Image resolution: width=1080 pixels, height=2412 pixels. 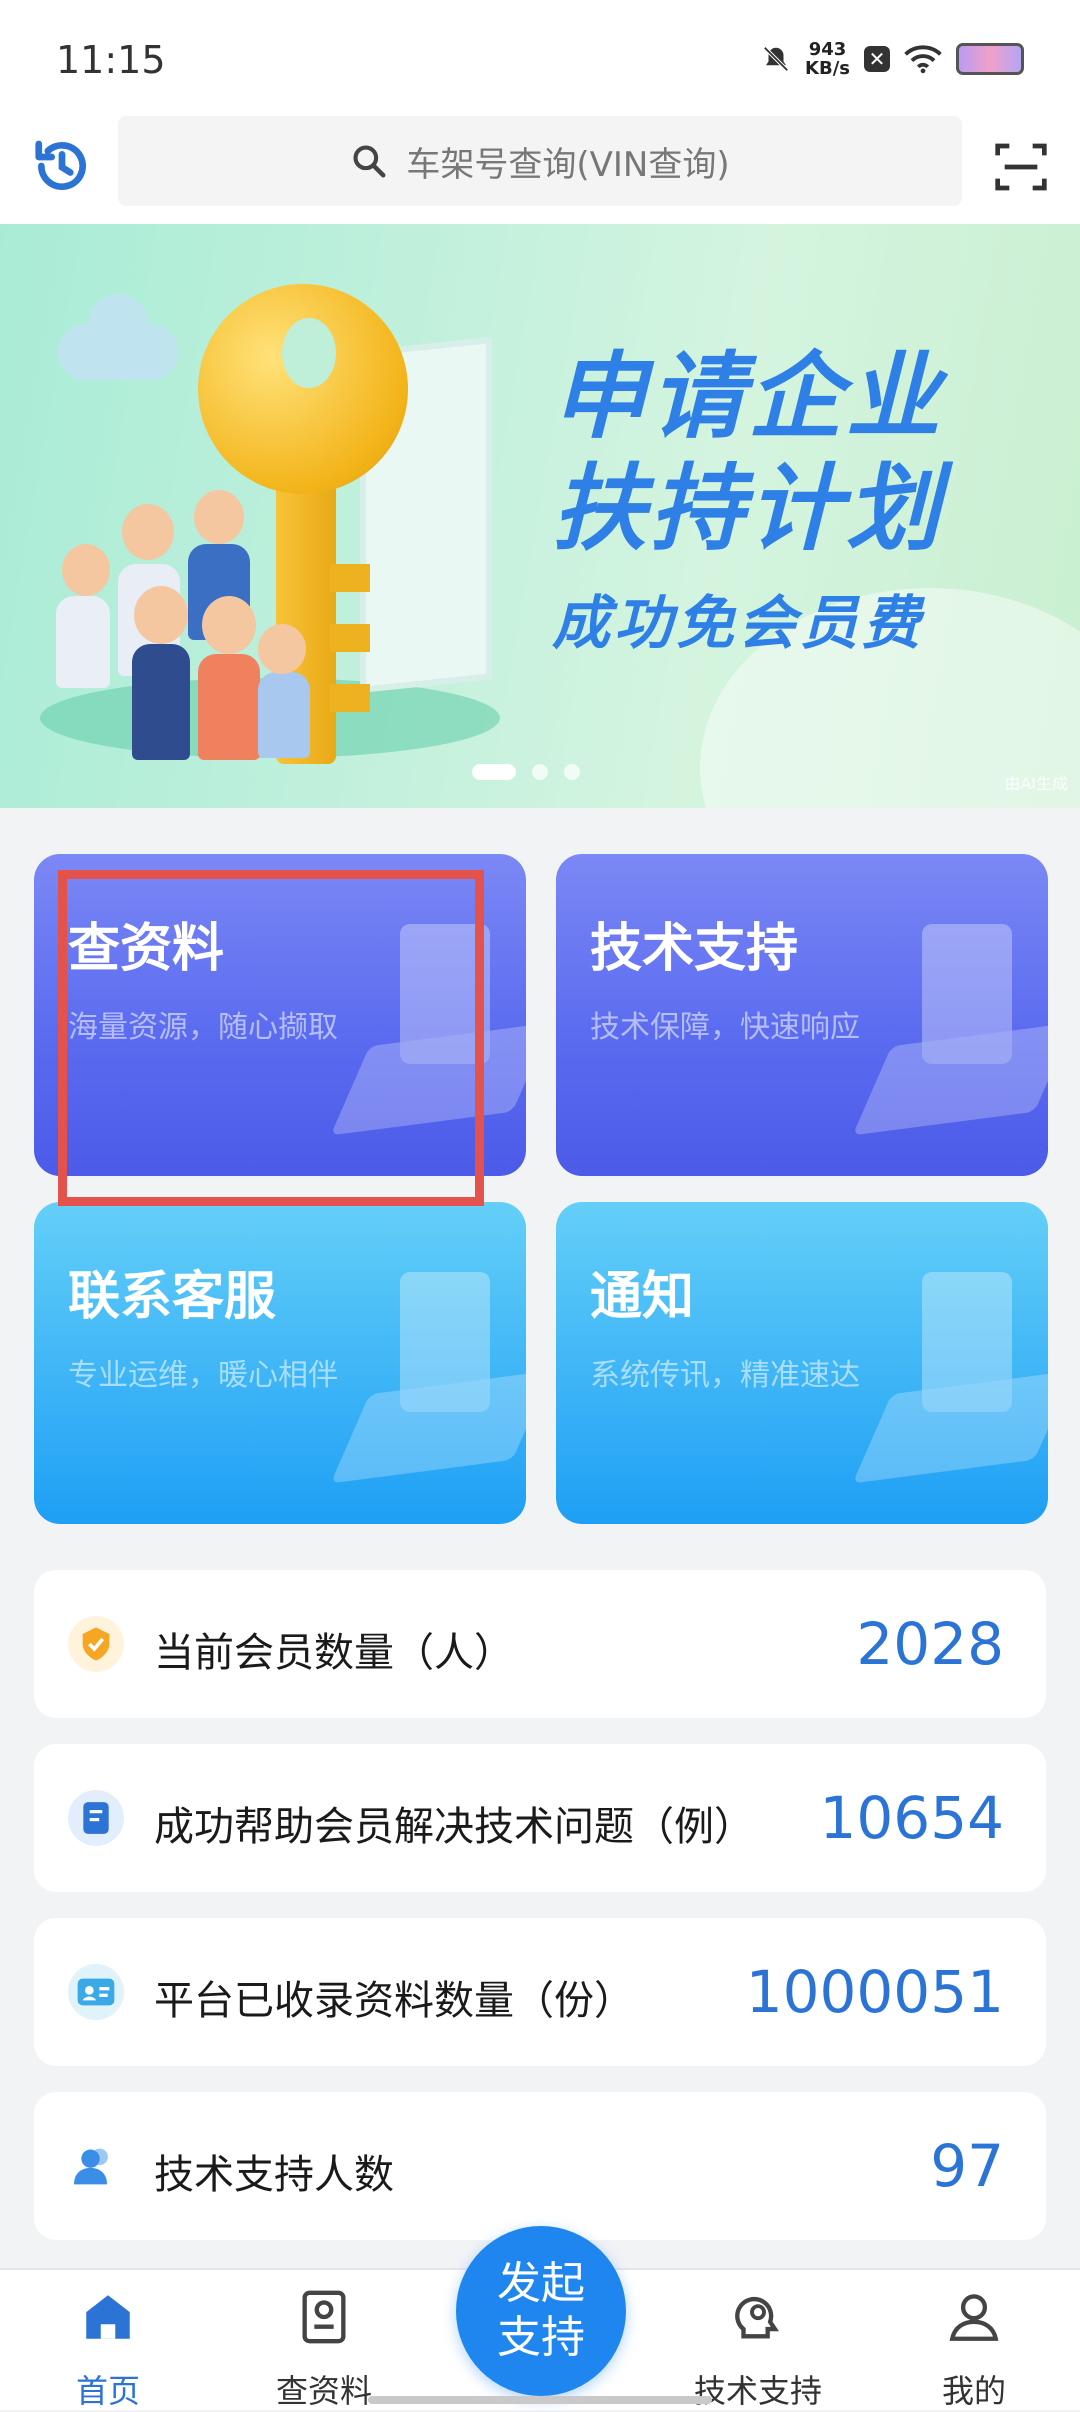 What do you see at coordinates (96, 1818) in the screenshot?
I see `document-icon` at bounding box center [96, 1818].